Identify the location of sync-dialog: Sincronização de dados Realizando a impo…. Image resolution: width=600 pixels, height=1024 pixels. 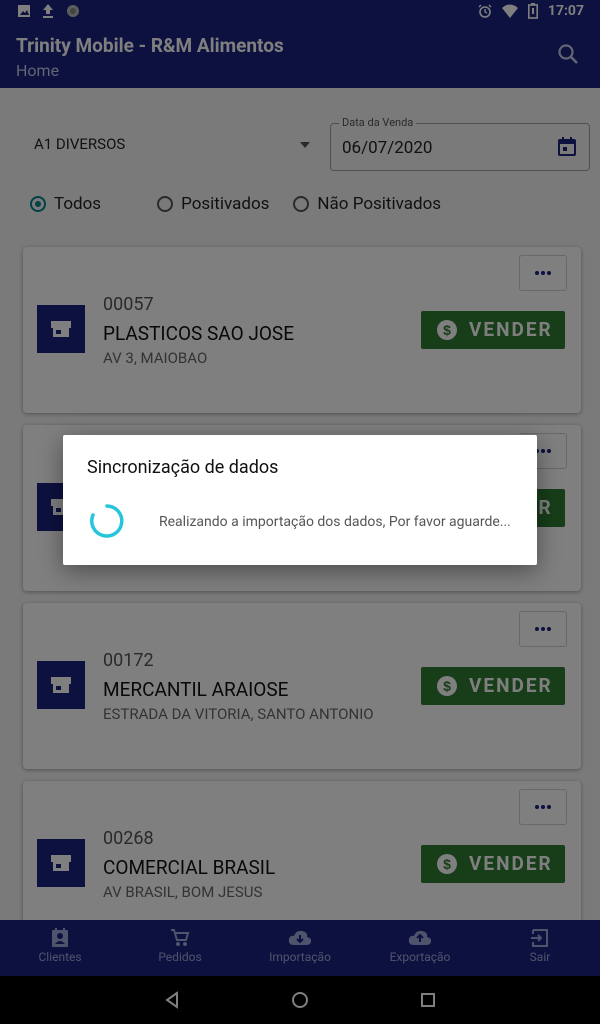
(300, 500).